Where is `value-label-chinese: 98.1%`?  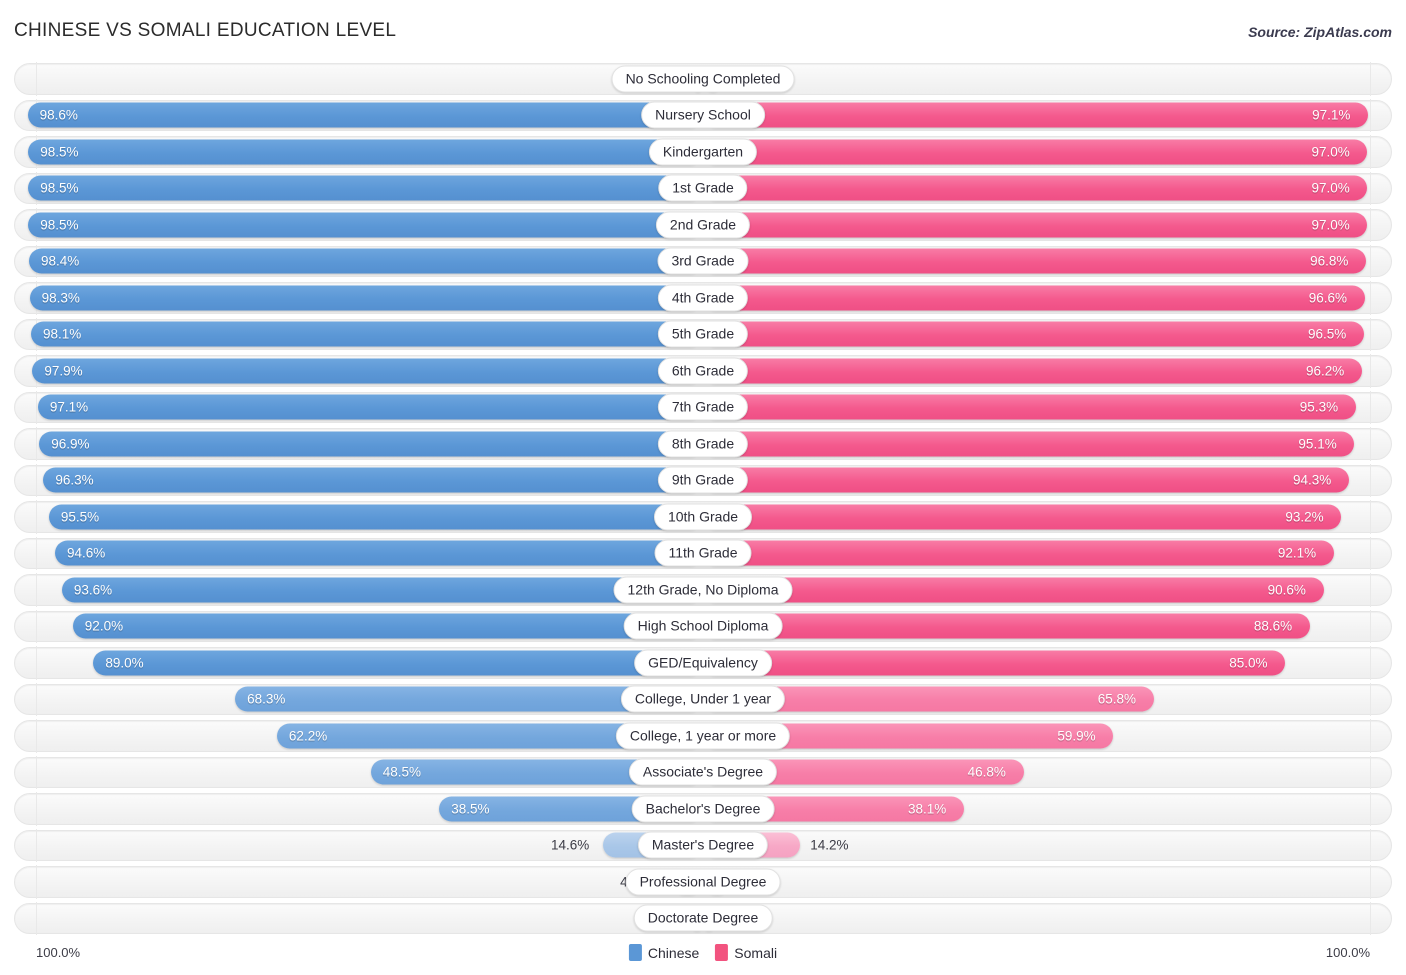
value-label-chinese: 98.1% is located at coordinates (62, 334).